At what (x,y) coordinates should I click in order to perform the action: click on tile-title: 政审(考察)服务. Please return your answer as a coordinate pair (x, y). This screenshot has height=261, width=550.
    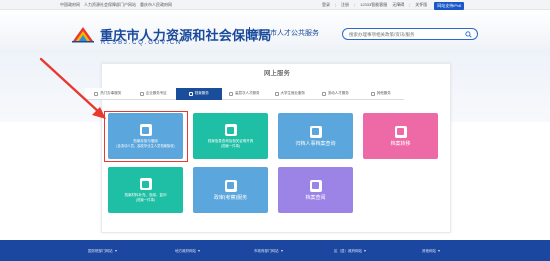
    Looking at the image, I should click on (230, 197).